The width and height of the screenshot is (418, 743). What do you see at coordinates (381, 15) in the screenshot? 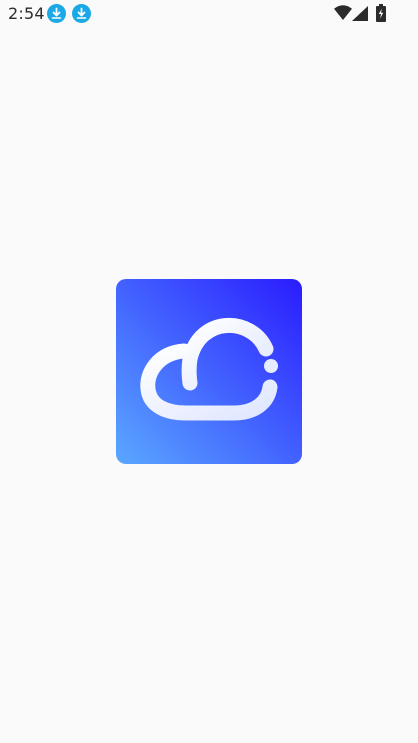
I see `battery-charging-icon` at bounding box center [381, 15].